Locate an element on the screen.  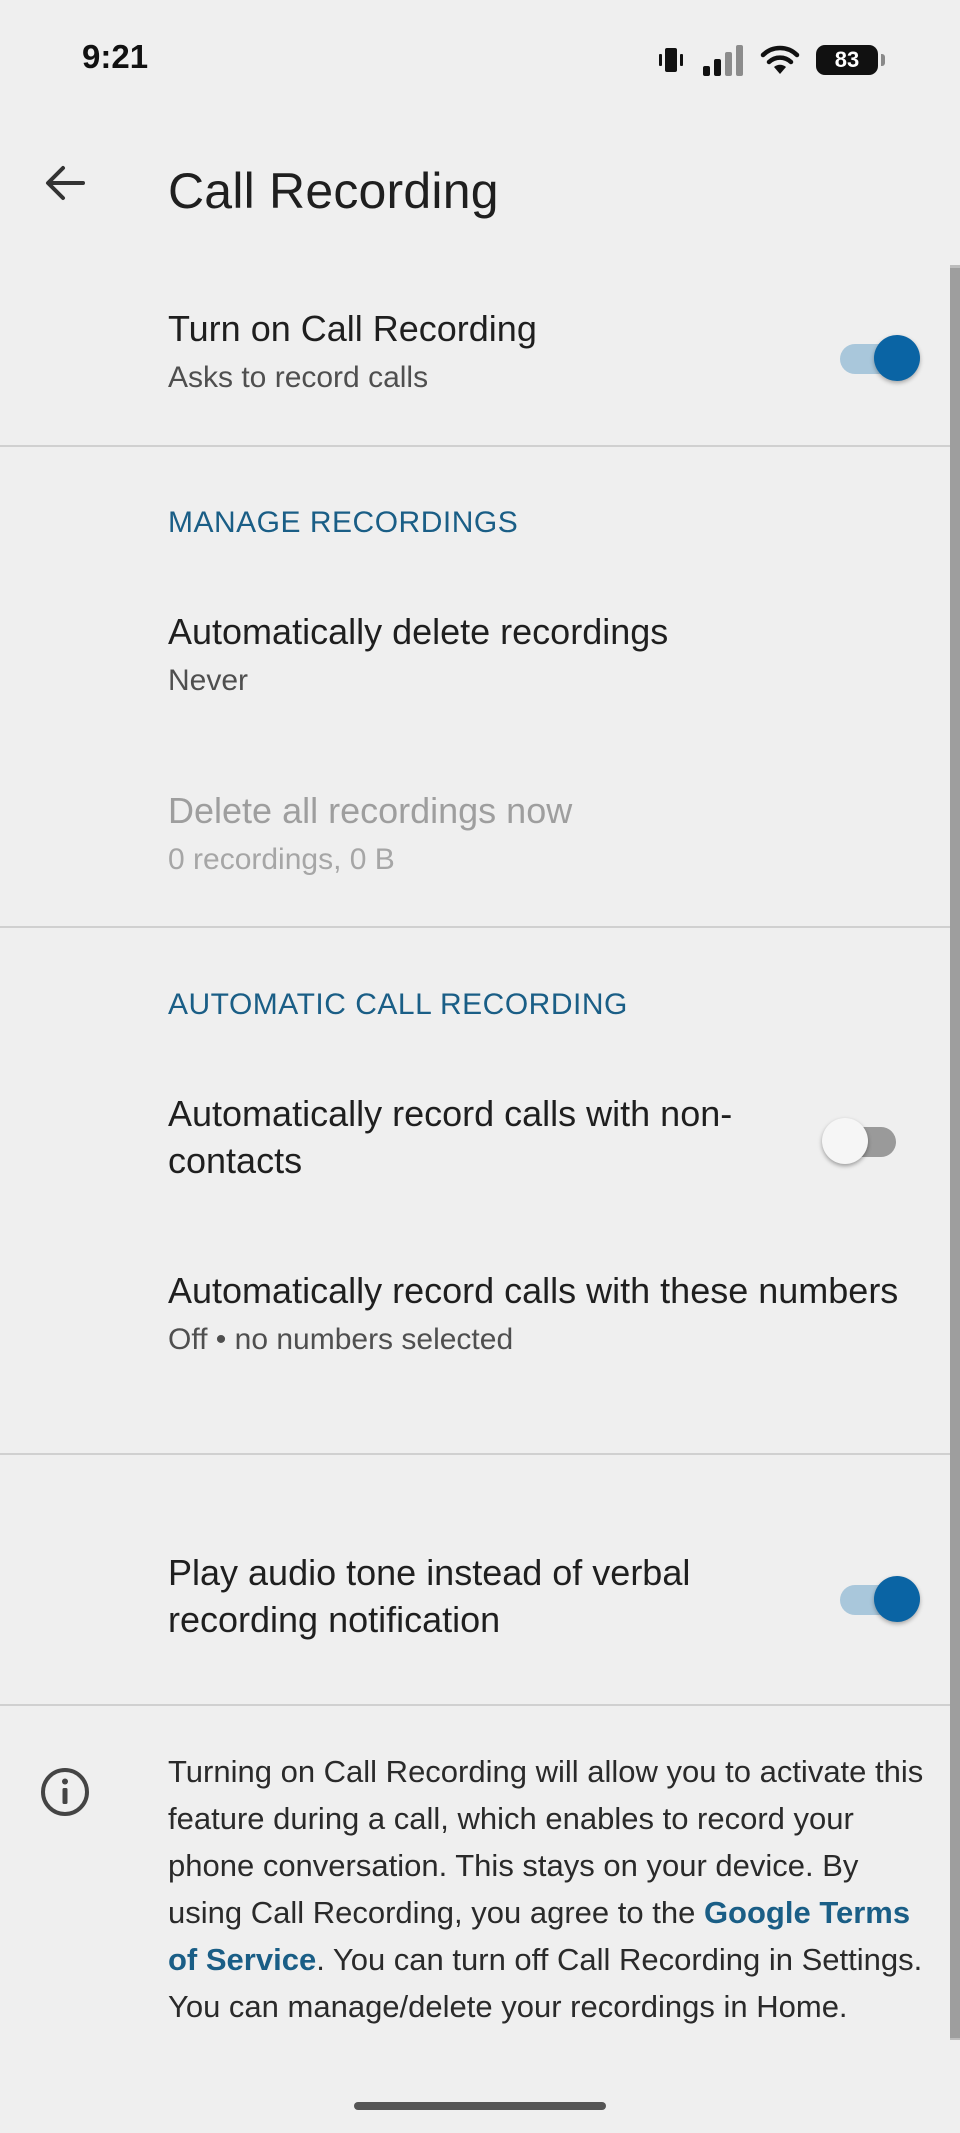
battery-icon: 83 is located at coordinates (850, 60).